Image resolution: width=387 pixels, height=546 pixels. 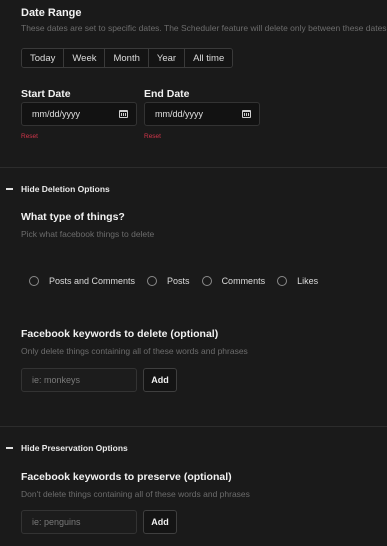 What do you see at coordinates (167, 58) in the screenshot?
I see `preset-year-button: Year` at bounding box center [167, 58].